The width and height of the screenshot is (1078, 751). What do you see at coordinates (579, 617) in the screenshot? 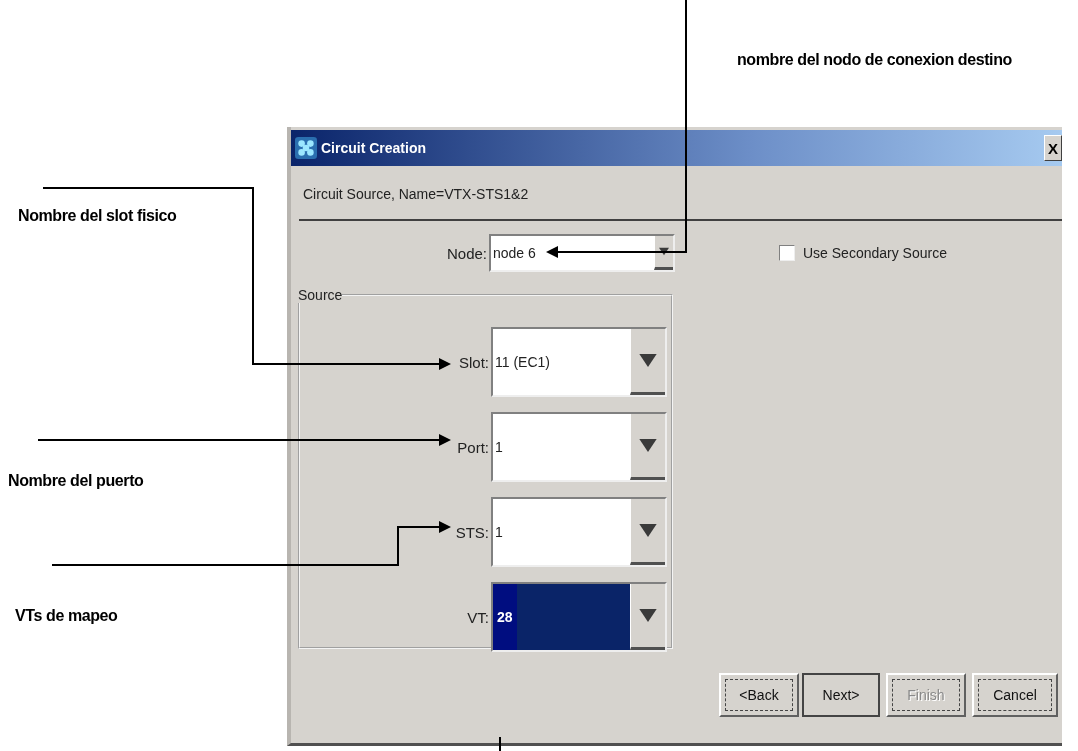
I see `dropdown: 28` at bounding box center [579, 617].